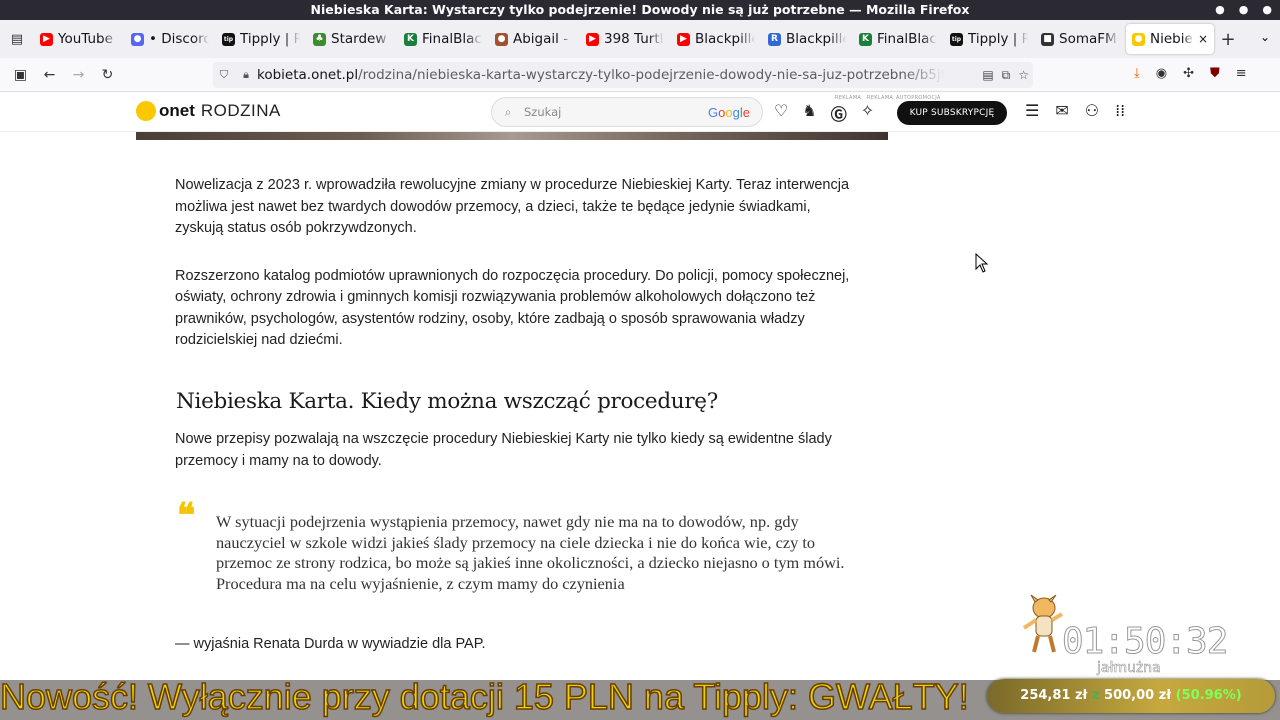 The height and width of the screenshot is (720, 1280). What do you see at coordinates (781, 113) in the screenshot?
I see `favorites-heart-icon: ♡` at bounding box center [781, 113].